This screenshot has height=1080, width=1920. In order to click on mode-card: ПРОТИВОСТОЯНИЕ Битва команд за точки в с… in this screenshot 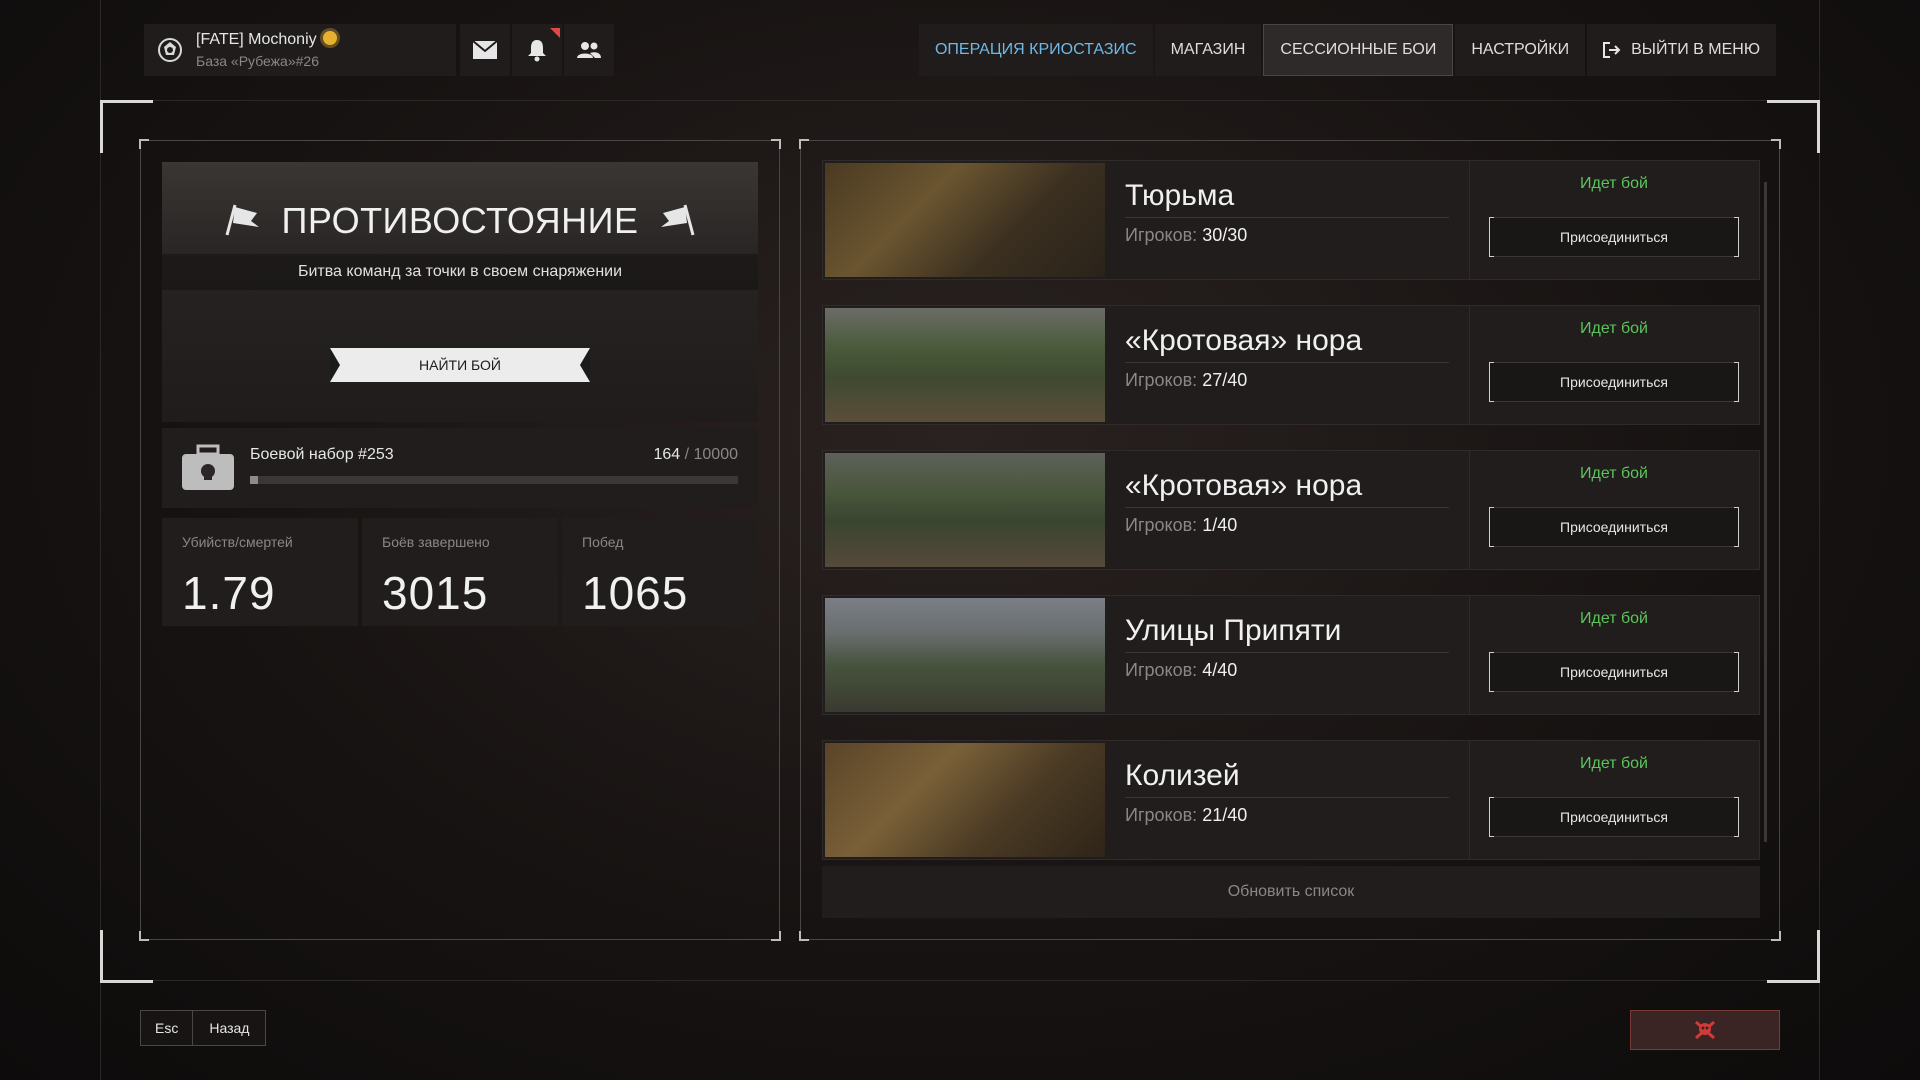, I will do `click(460, 292)`.